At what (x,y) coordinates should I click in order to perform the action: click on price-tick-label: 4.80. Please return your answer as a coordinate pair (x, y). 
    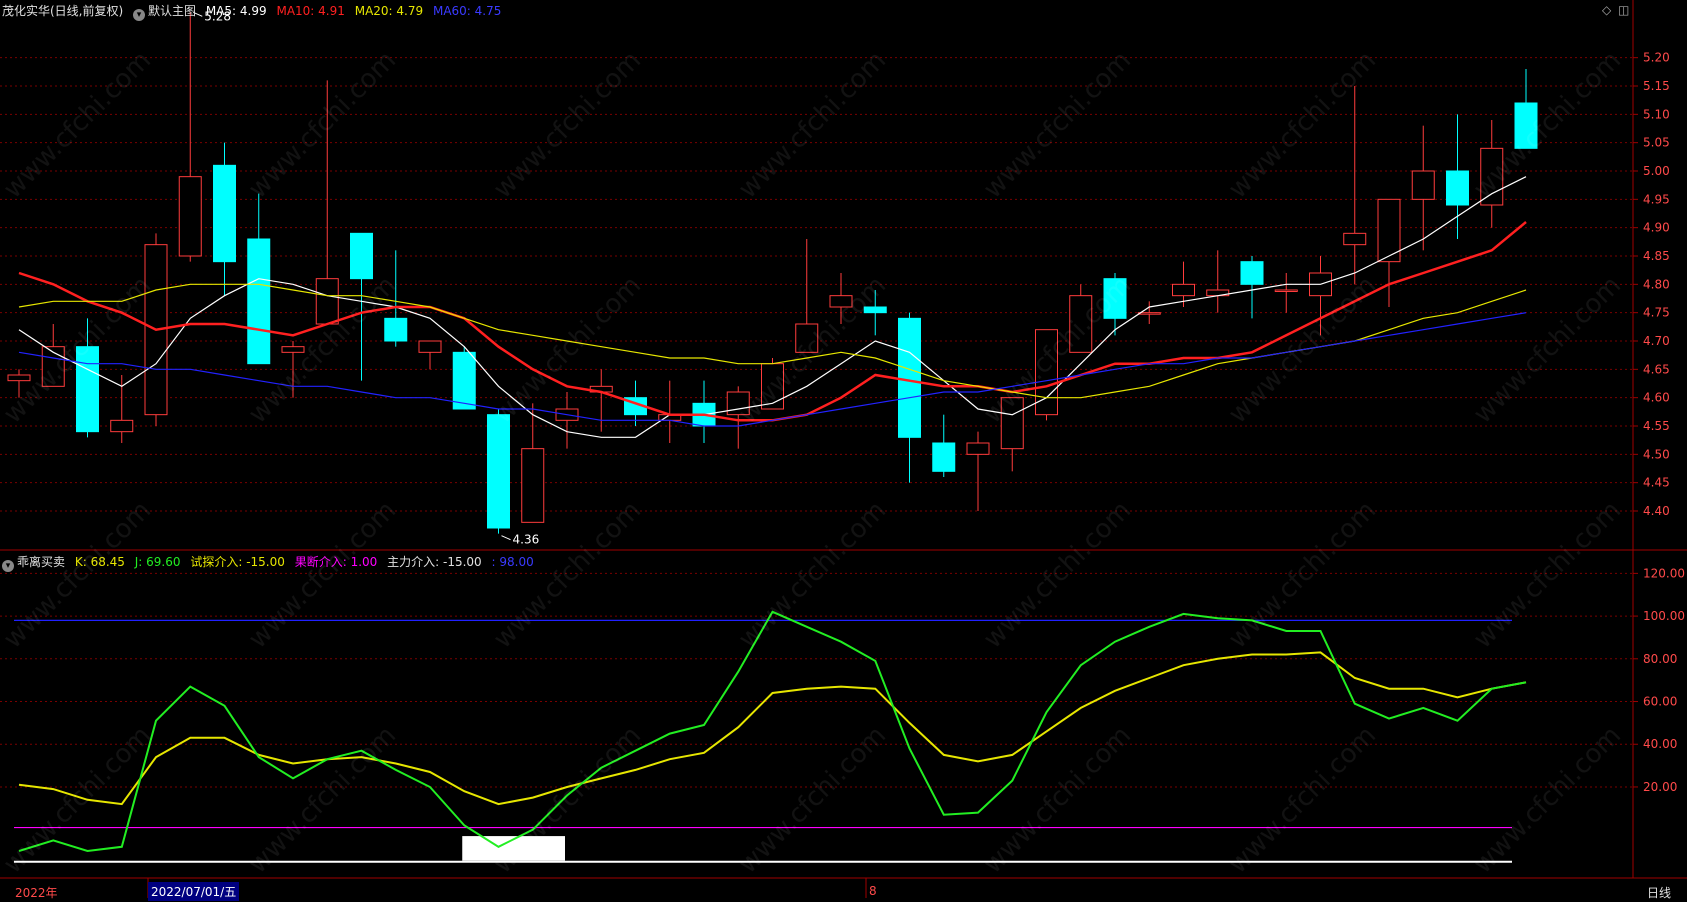
    Looking at the image, I should click on (1656, 284).